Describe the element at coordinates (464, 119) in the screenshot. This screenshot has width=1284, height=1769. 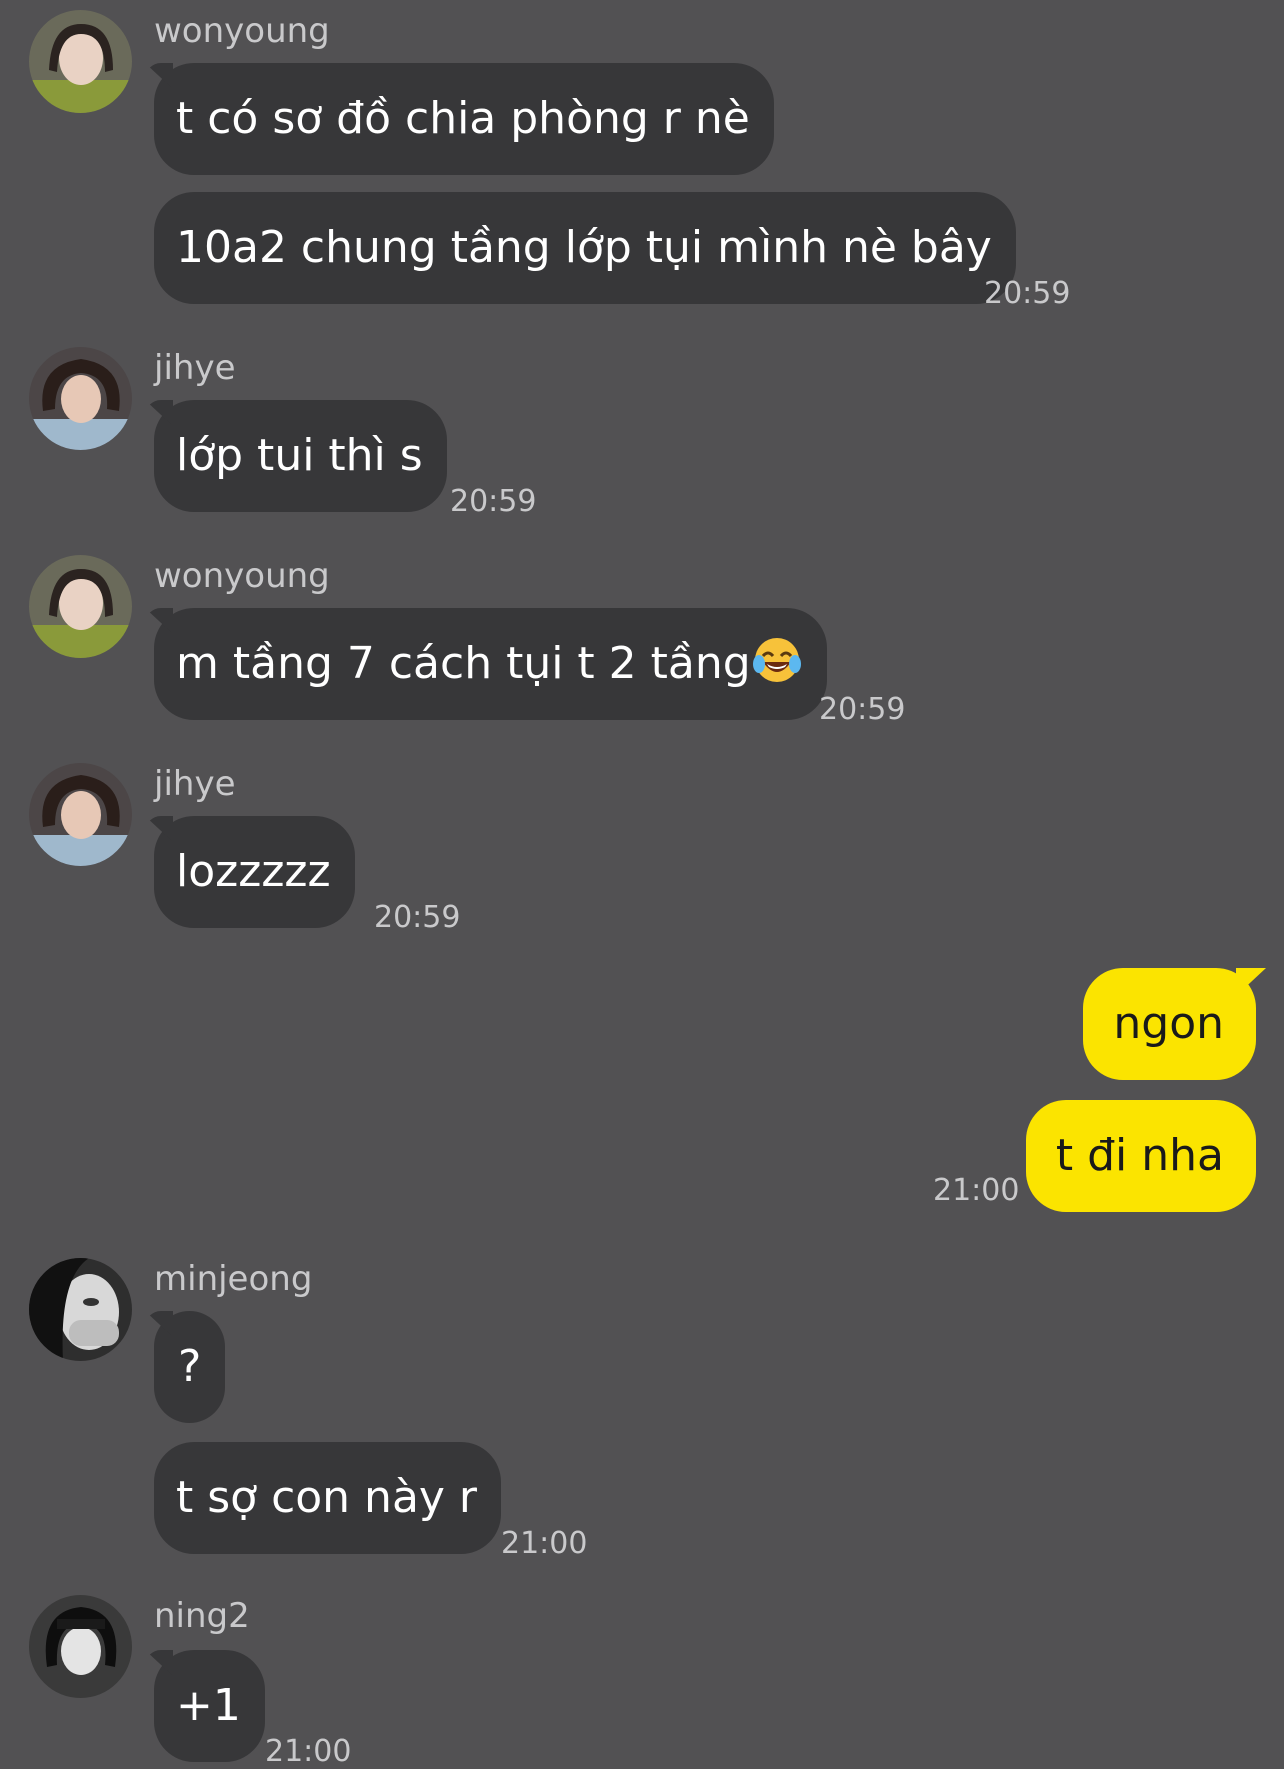
I see `message-bubble: t có sơ đồ chia phòng r nè` at that location.